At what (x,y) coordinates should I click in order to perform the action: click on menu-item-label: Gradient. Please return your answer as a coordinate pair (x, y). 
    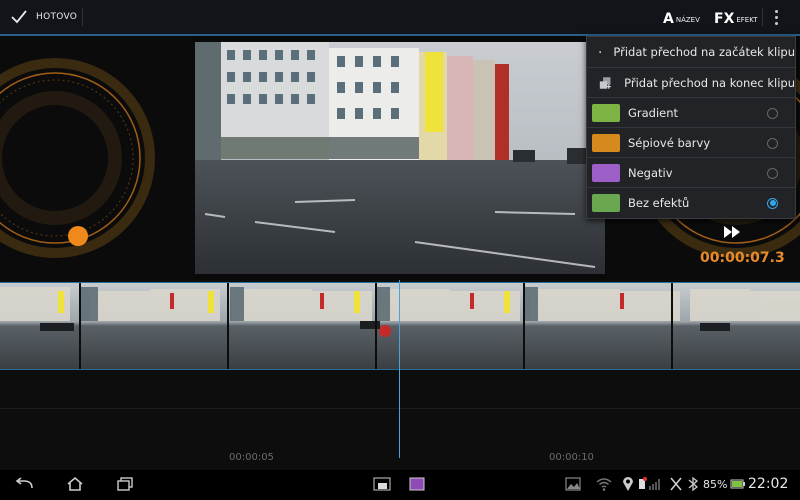
    Looking at the image, I should click on (653, 113).